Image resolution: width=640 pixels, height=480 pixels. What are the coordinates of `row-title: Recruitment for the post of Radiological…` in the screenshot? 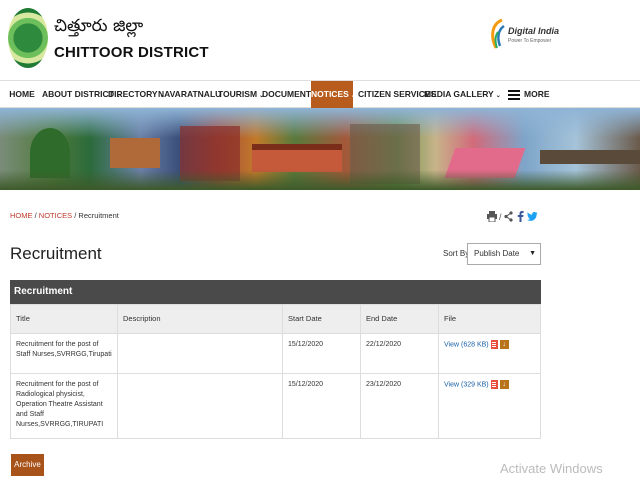 It's located at (60, 404).